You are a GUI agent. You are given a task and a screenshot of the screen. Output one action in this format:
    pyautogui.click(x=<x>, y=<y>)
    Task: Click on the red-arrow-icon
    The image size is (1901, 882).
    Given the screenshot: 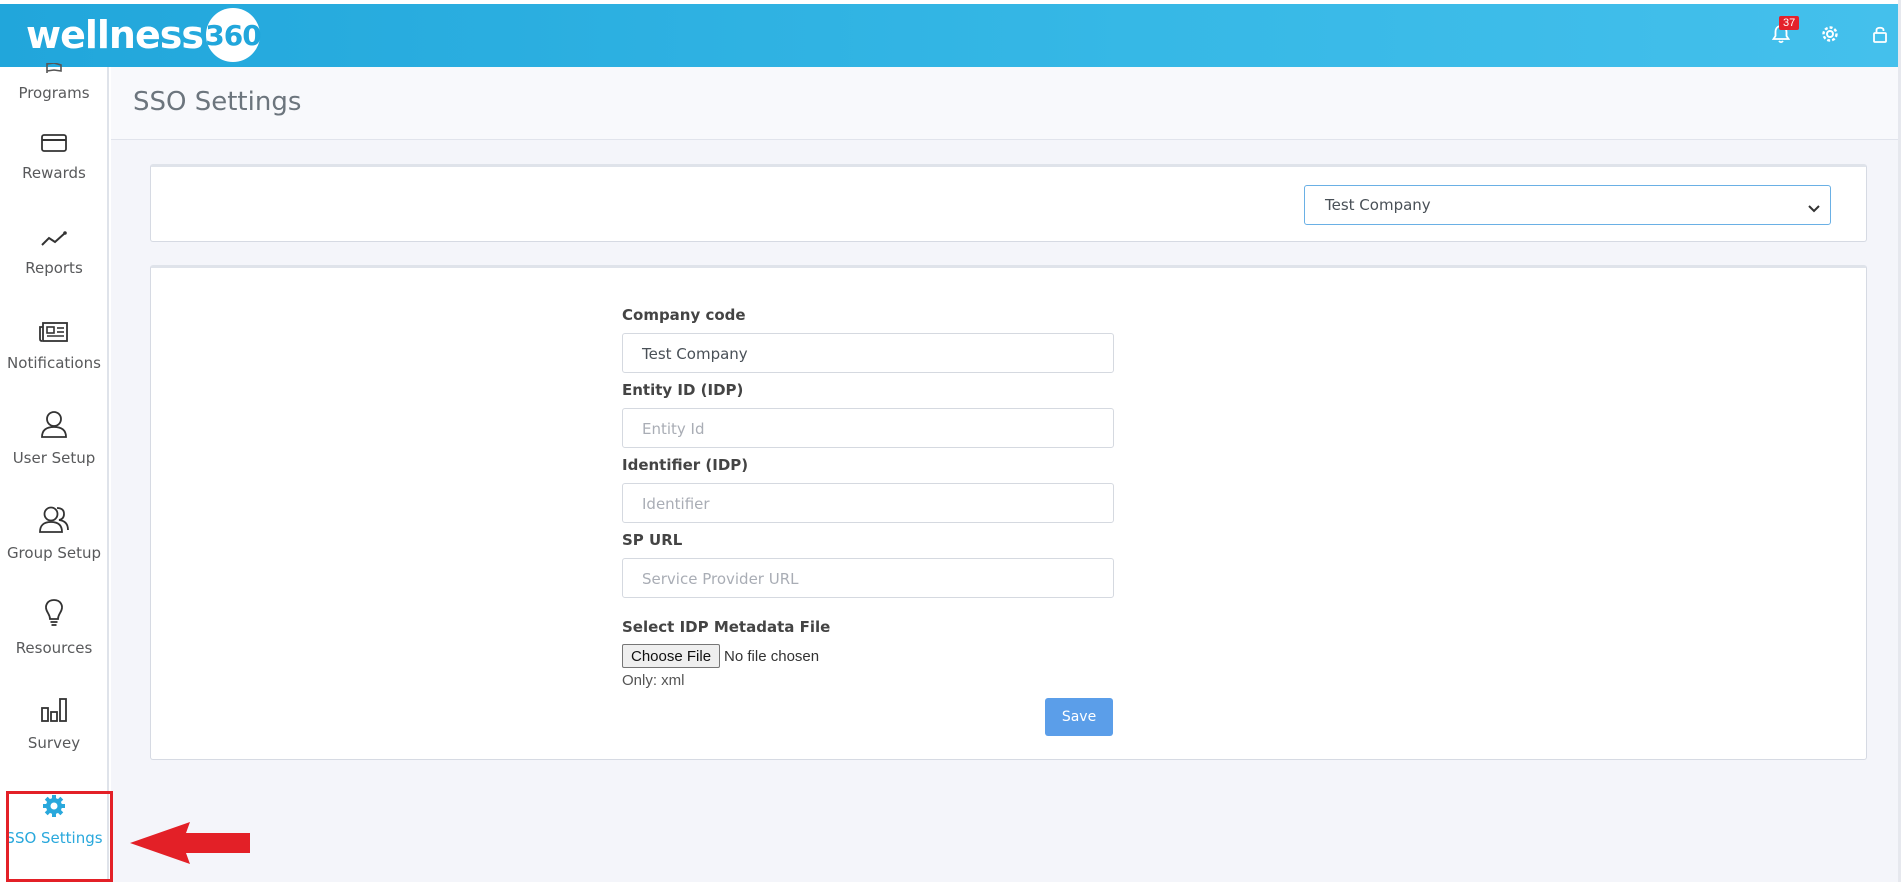 What is the action you would take?
    pyautogui.click(x=190, y=845)
    